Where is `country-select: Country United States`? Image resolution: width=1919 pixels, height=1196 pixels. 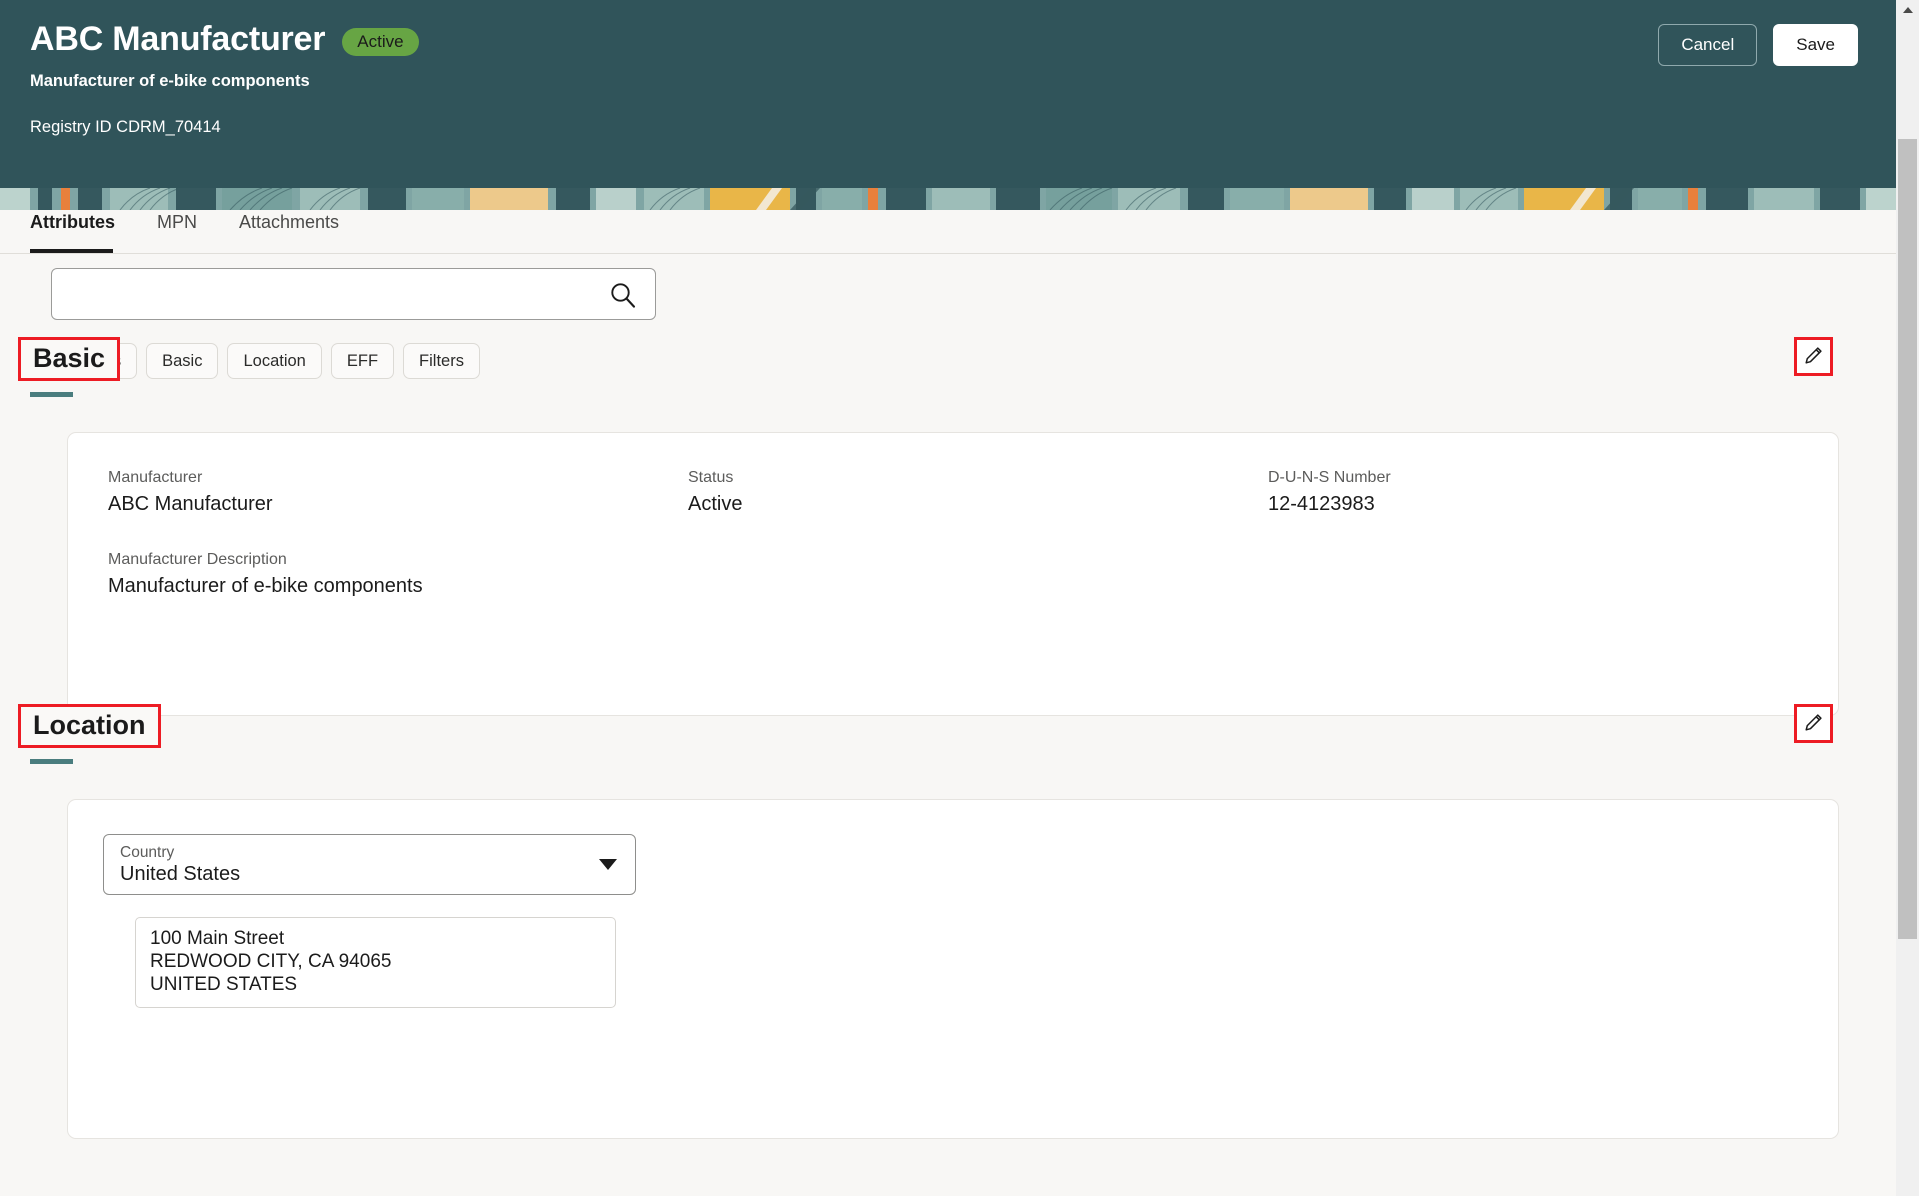
country-select: Country United States is located at coordinates (369, 864).